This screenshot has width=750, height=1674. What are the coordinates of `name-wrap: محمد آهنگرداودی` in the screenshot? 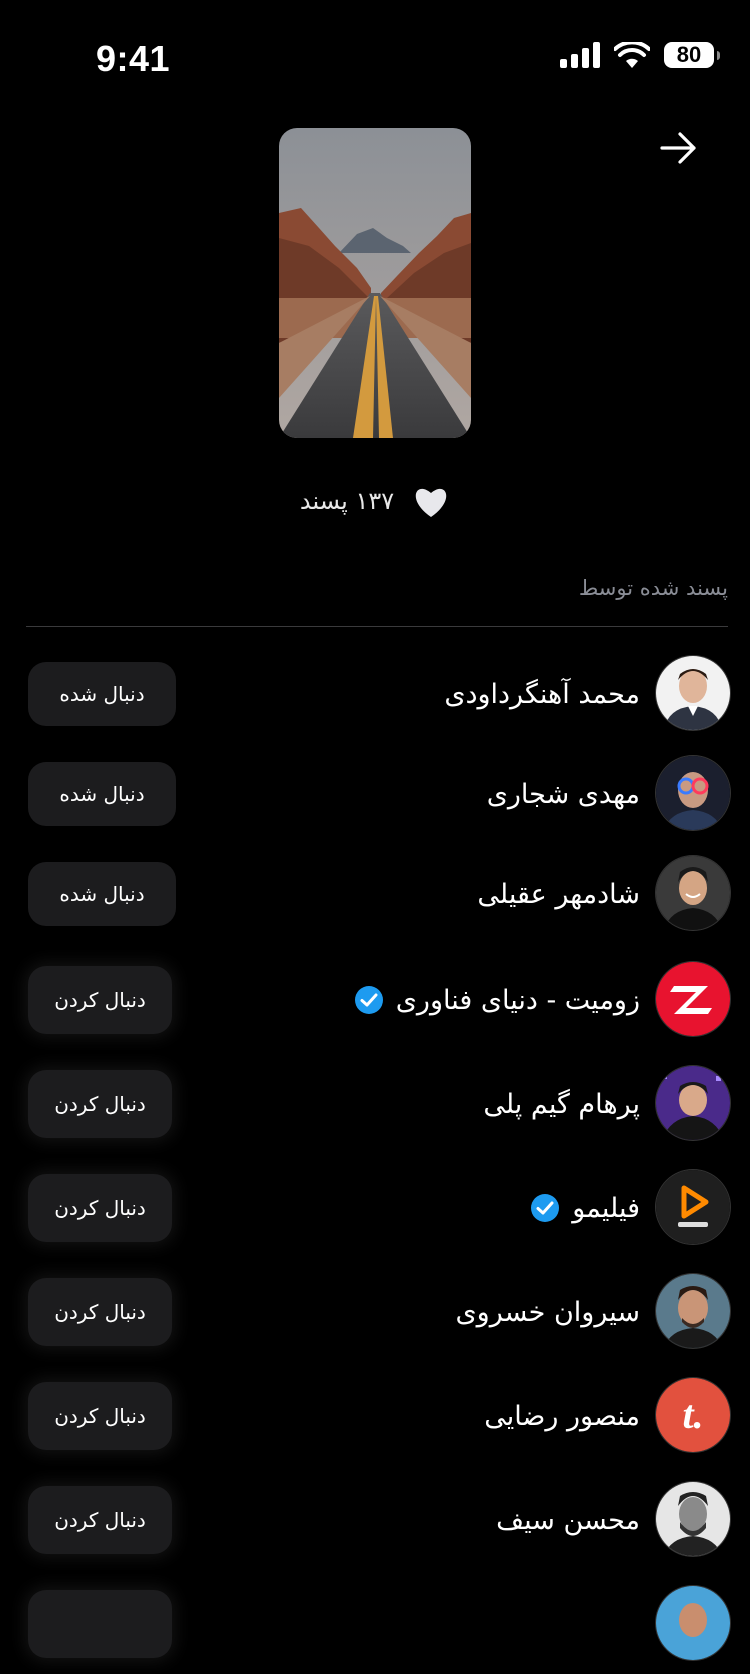 It's located at (542, 694).